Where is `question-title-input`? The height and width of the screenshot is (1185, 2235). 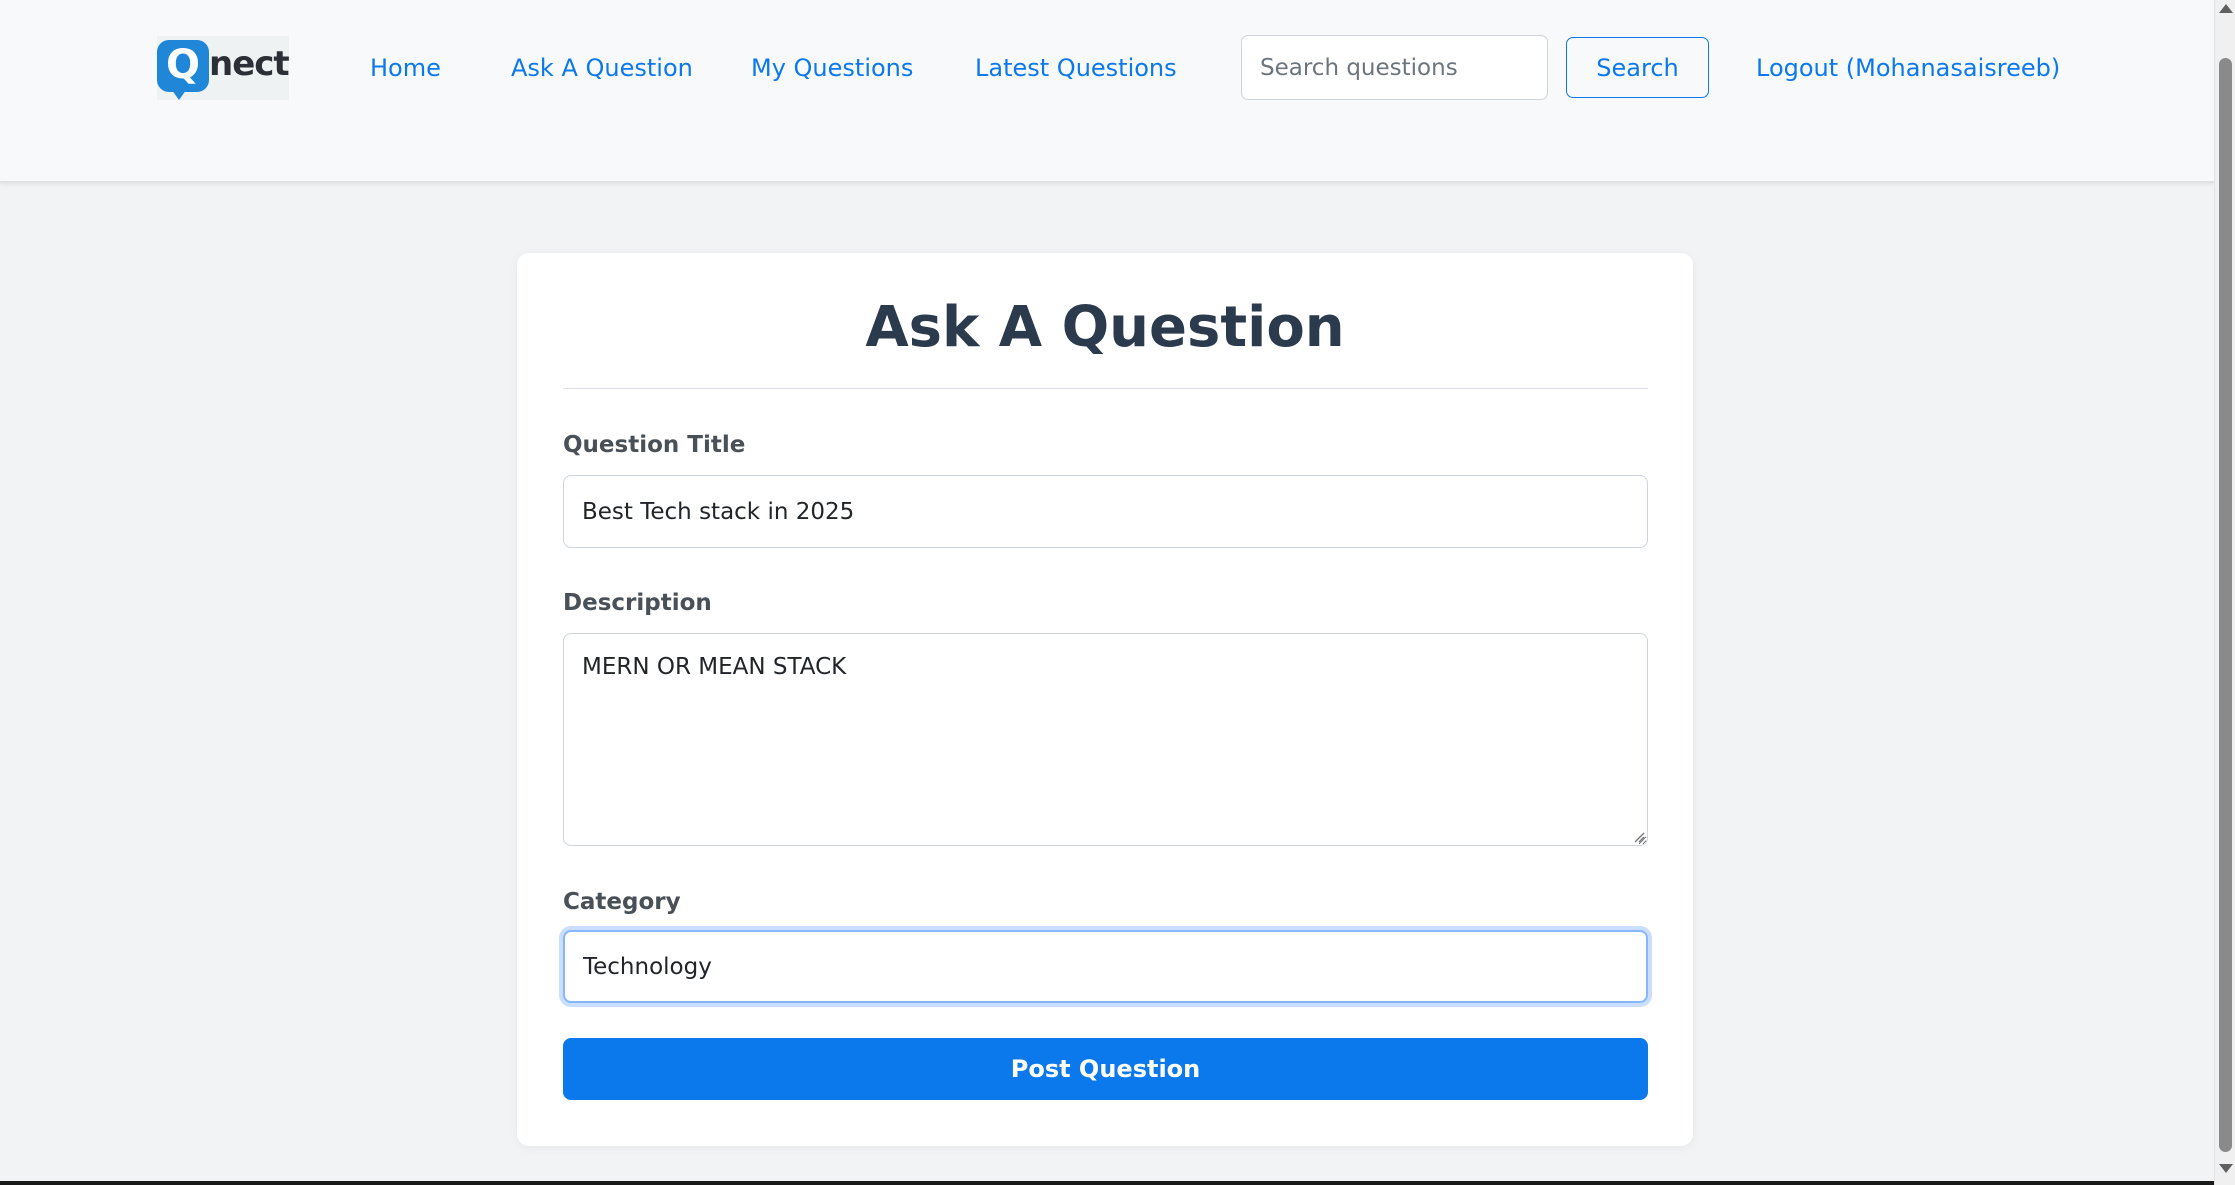
question-title-input is located at coordinates (1105, 511).